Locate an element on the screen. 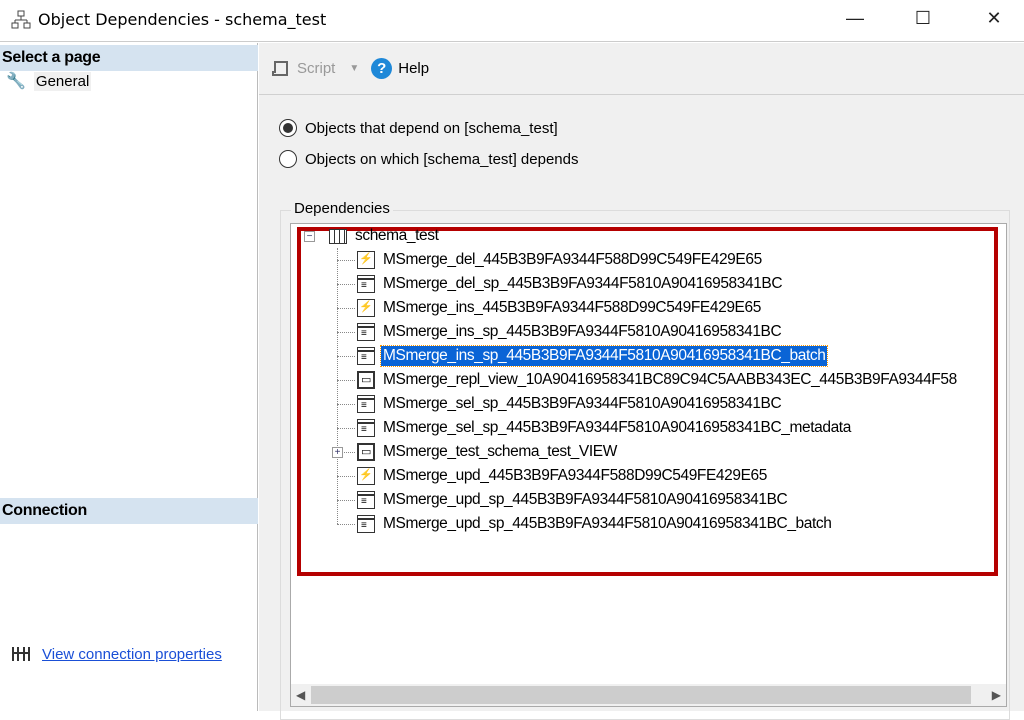 This screenshot has height=720, width=1024. radio-depend-on: Objects that depend on [schema_test] is located at coordinates (418, 128).